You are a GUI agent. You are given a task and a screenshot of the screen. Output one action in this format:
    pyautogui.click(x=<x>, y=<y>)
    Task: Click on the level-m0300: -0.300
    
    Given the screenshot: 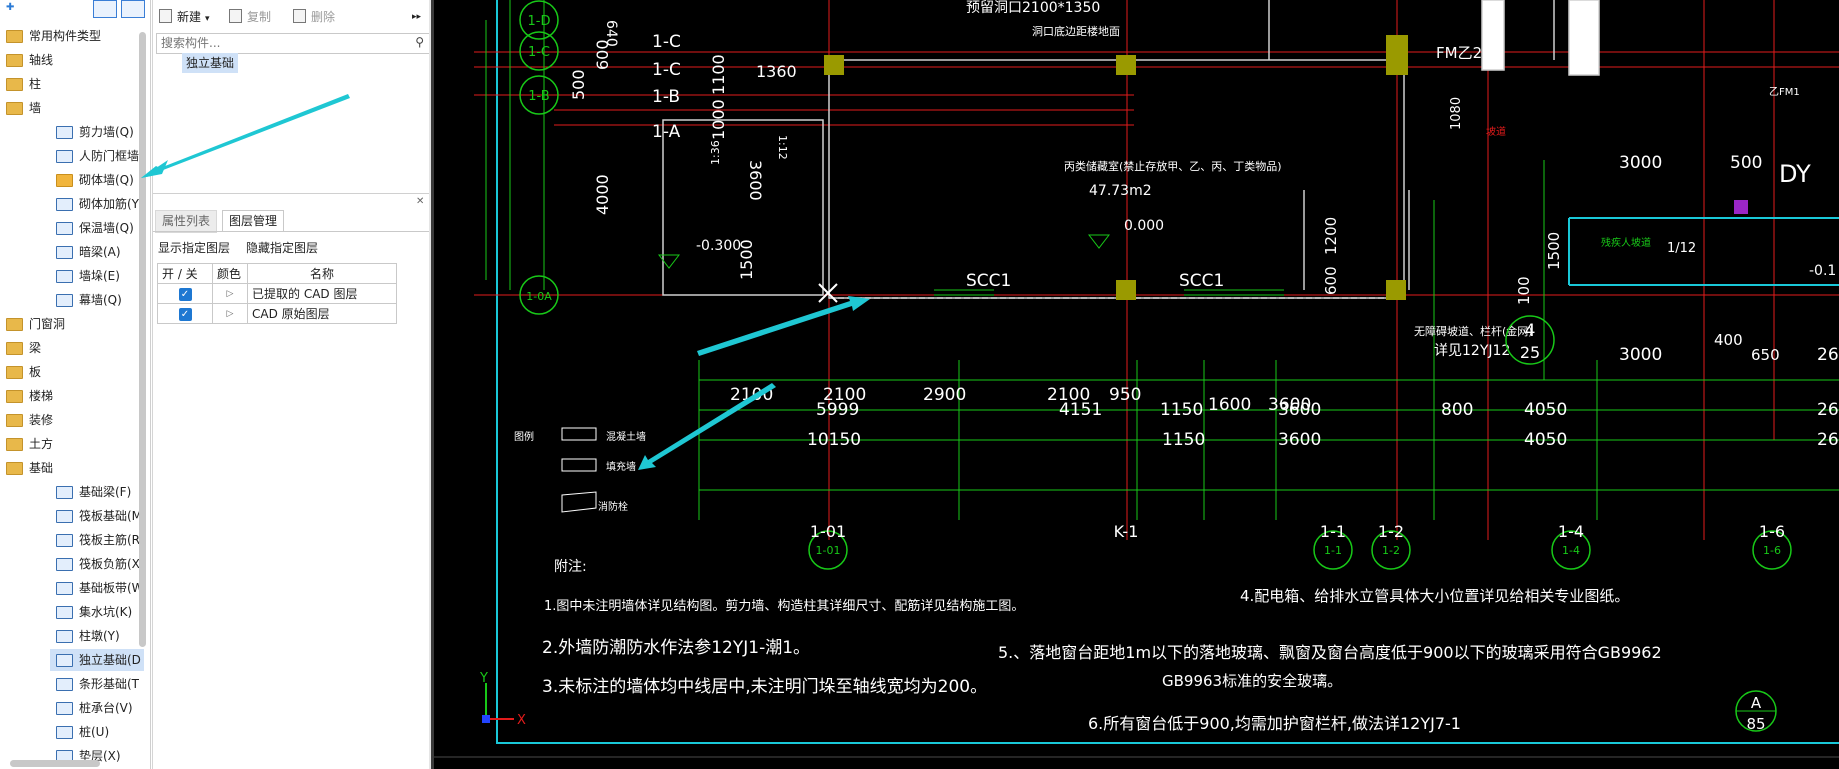 What is the action you would take?
    pyautogui.click(x=718, y=246)
    